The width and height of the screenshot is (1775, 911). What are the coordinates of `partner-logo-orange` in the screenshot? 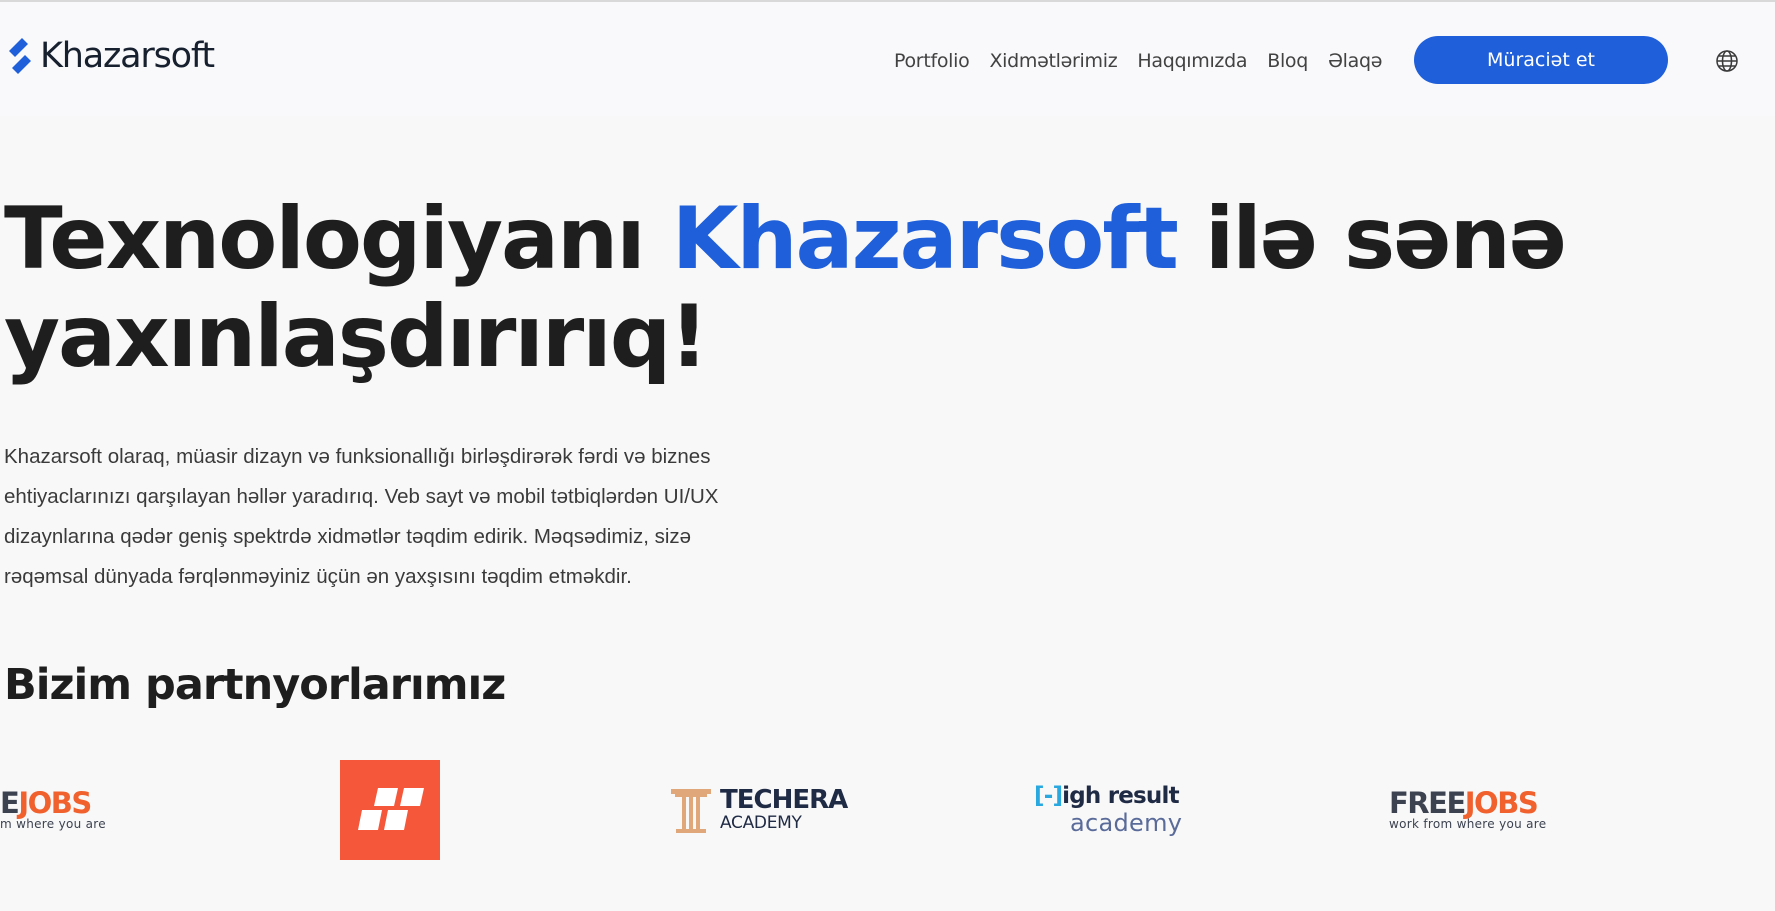 It's located at (390, 810).